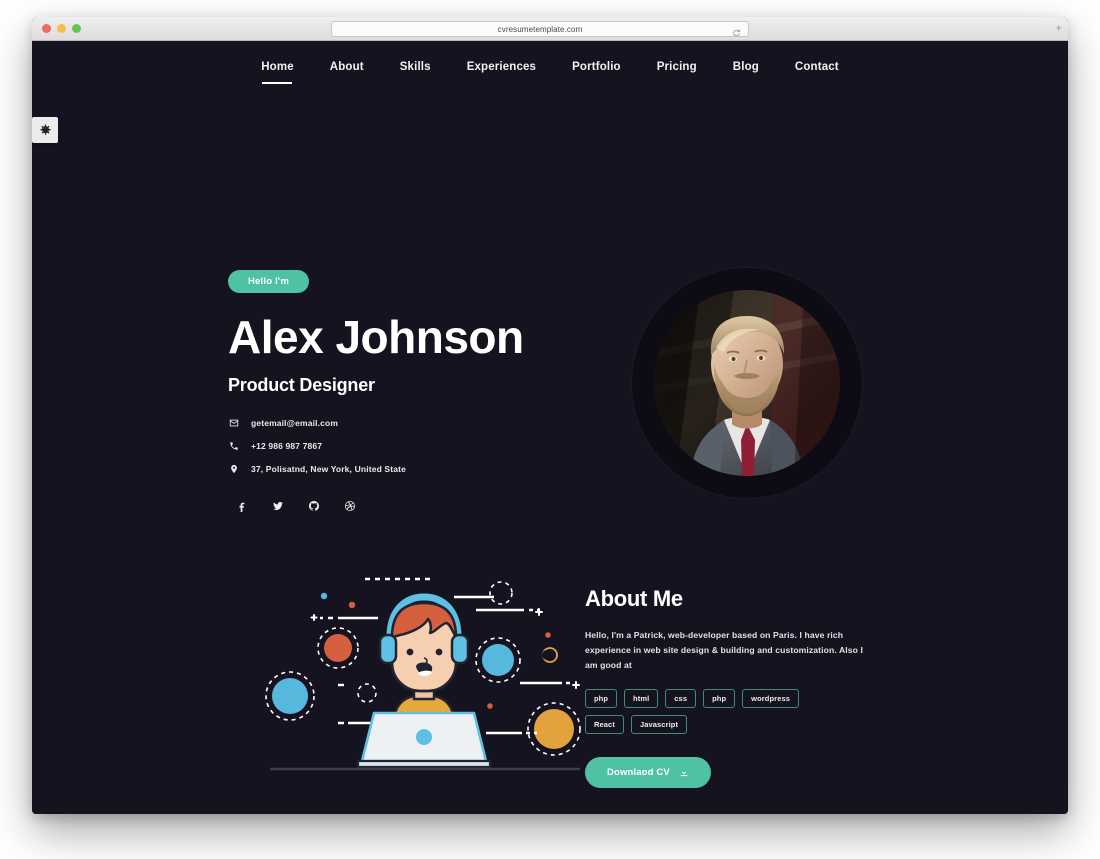 This screenshot has width=1100, height=859. I want to click on hero-role: Product Designer, so click(301, 385).